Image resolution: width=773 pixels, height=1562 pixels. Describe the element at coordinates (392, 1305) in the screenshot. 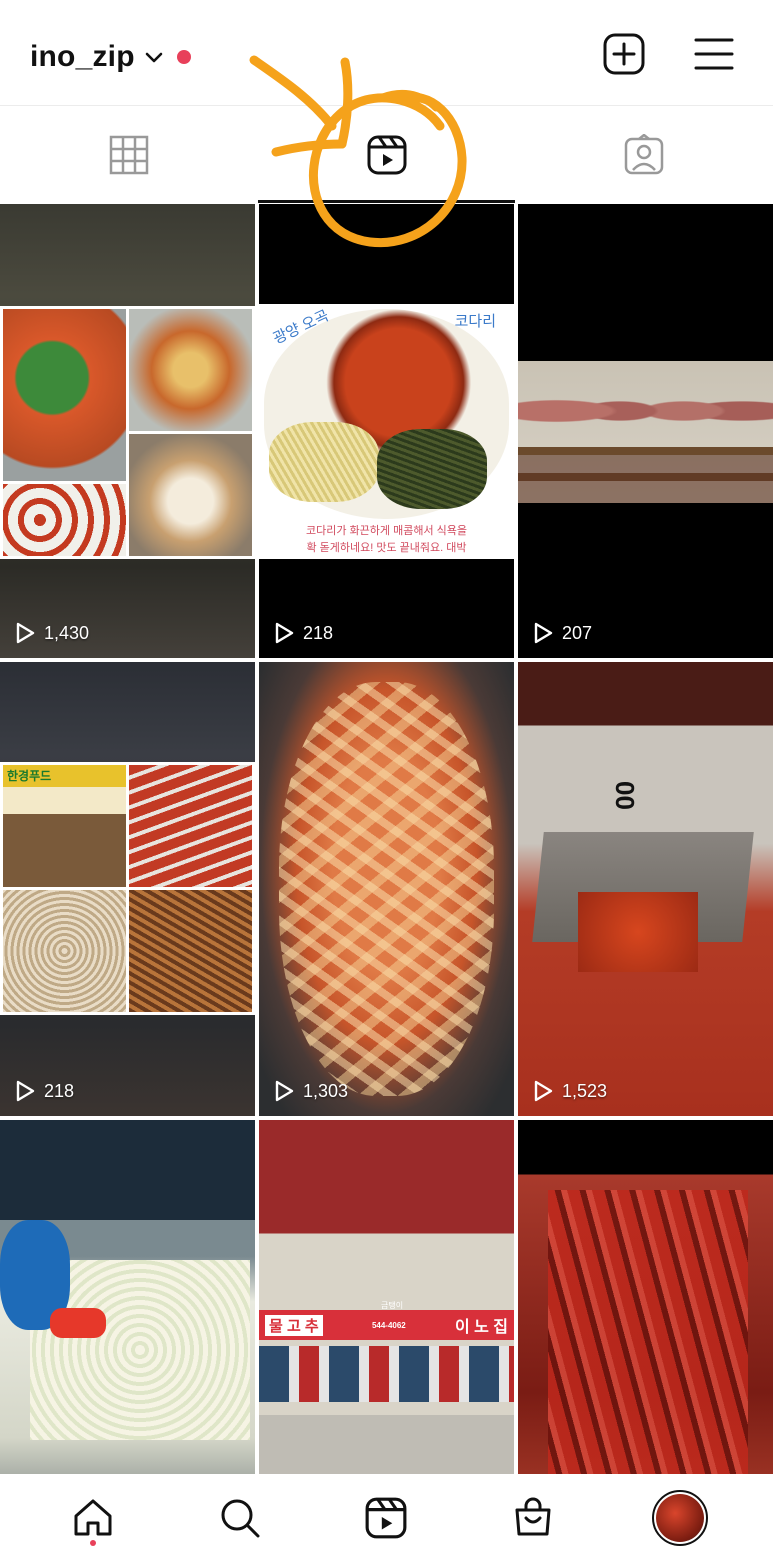

I see `sign-text: 금탱이` at that location.